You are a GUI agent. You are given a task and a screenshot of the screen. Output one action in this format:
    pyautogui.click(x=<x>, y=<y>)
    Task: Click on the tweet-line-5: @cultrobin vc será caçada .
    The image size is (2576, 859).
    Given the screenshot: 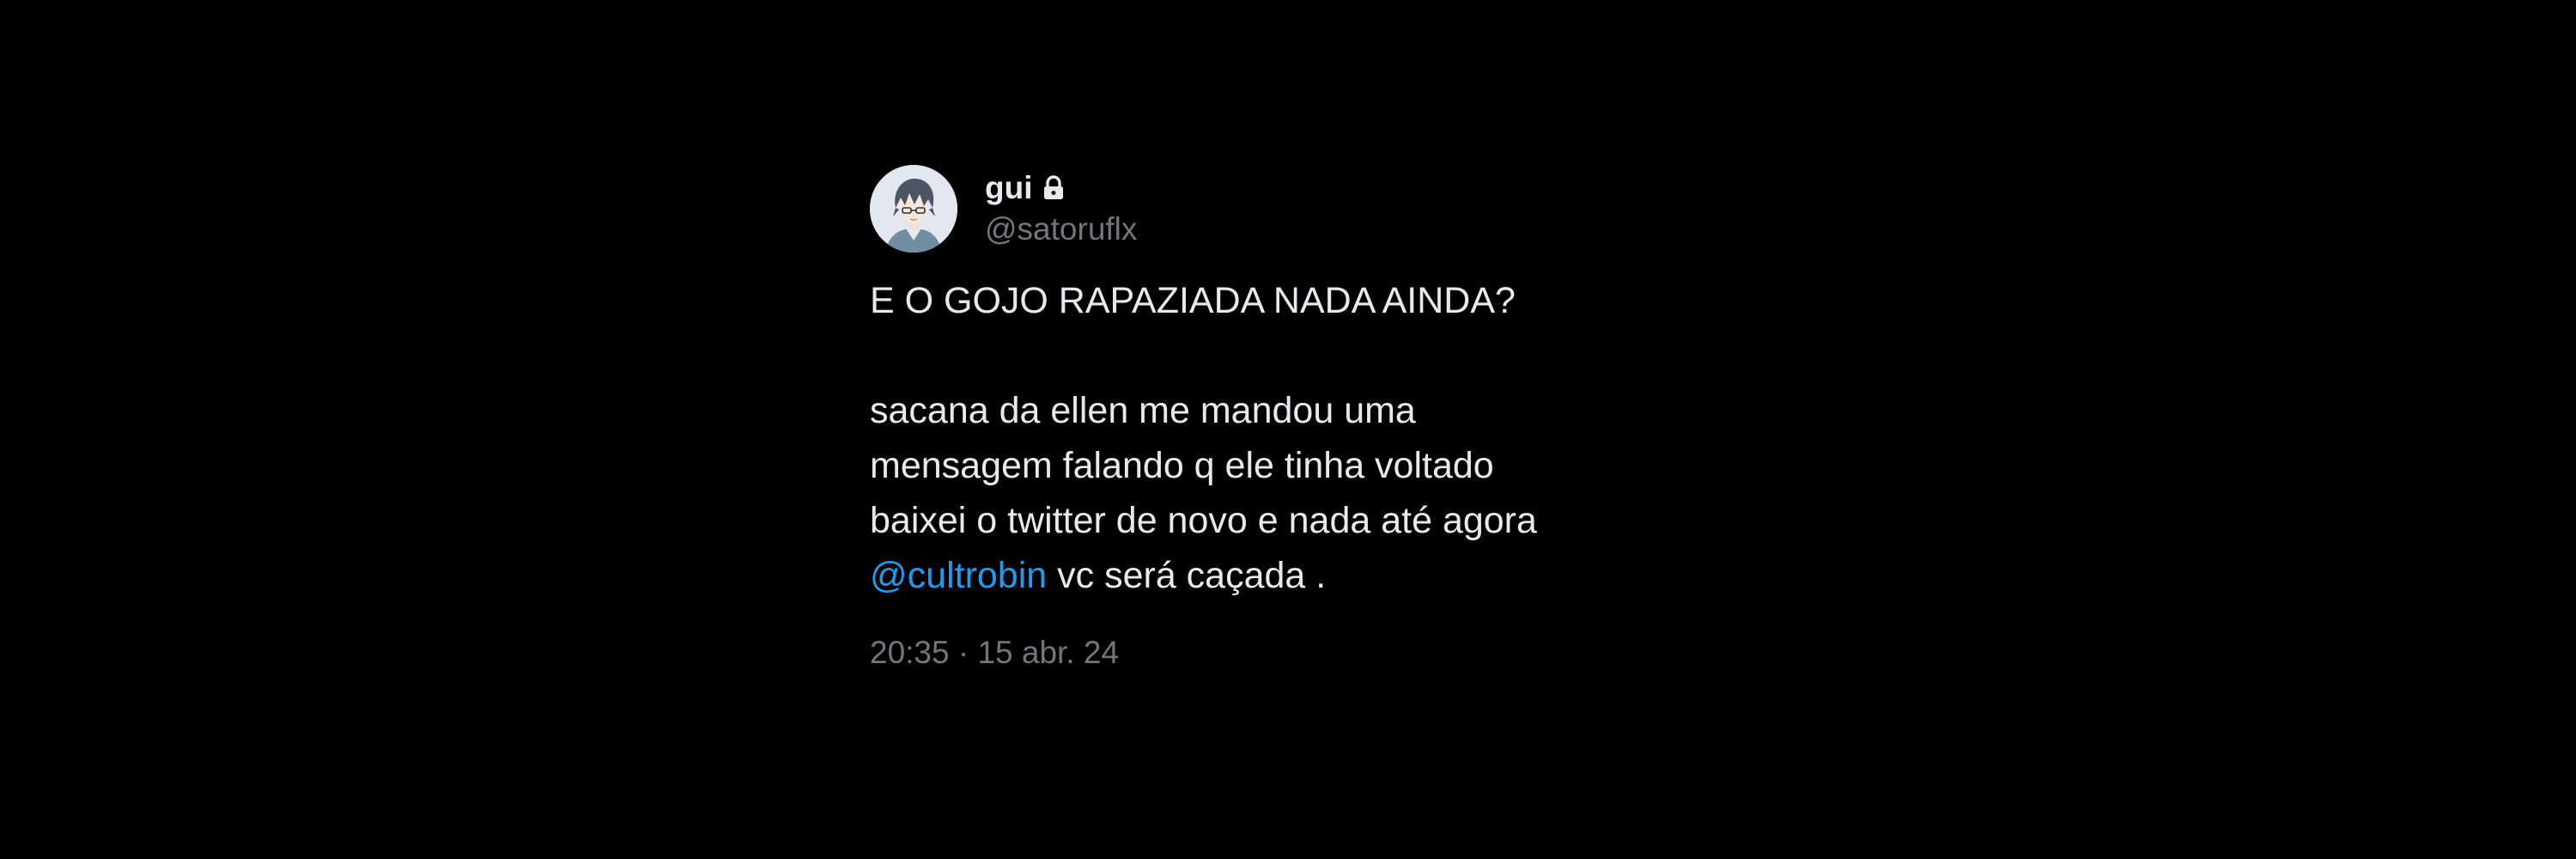 What is the action you would take?
    pyautogui.click(x=1342, y=575)
    